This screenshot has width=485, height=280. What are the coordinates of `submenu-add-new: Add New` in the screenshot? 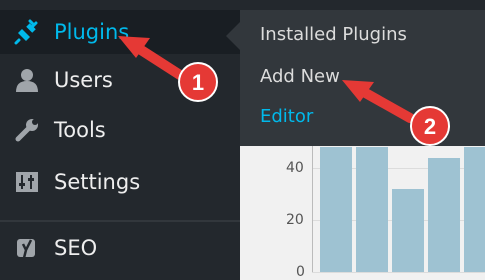 It's located at (300, 76).